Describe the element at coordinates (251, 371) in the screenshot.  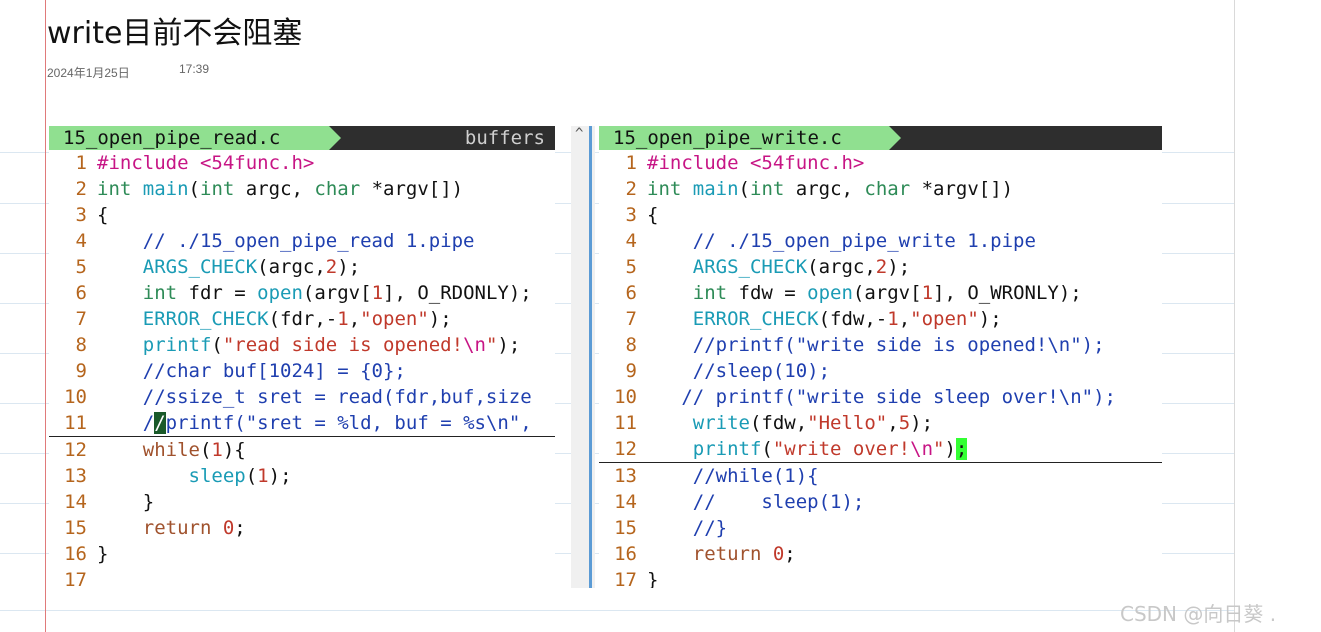
I see `code-token: //char buf[1024] = {0};` at that location.